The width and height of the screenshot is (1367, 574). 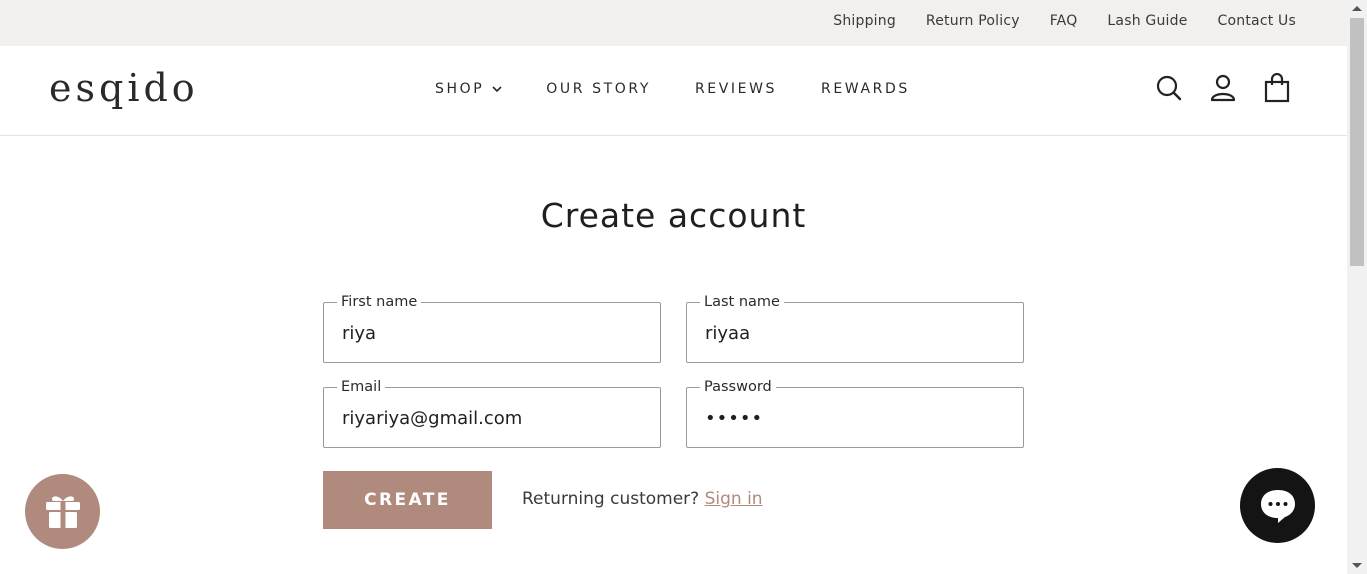 I want to click on nav-item-our-story: OUR STORY, so click(x=598, y=89).